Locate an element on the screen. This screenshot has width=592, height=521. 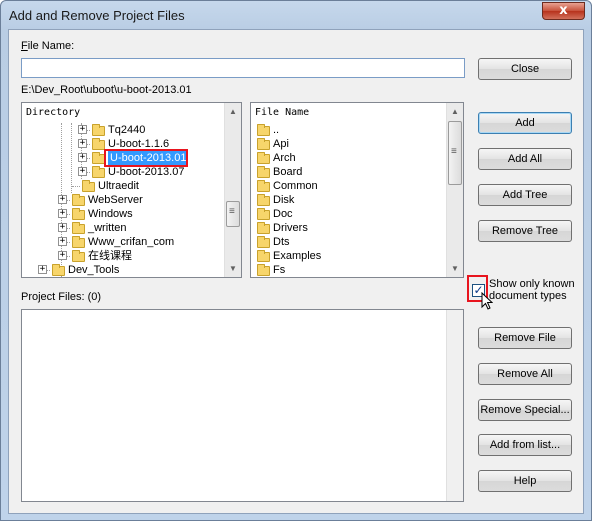
directory-item-label: Tq2440 is located at coordinates (127, 130).